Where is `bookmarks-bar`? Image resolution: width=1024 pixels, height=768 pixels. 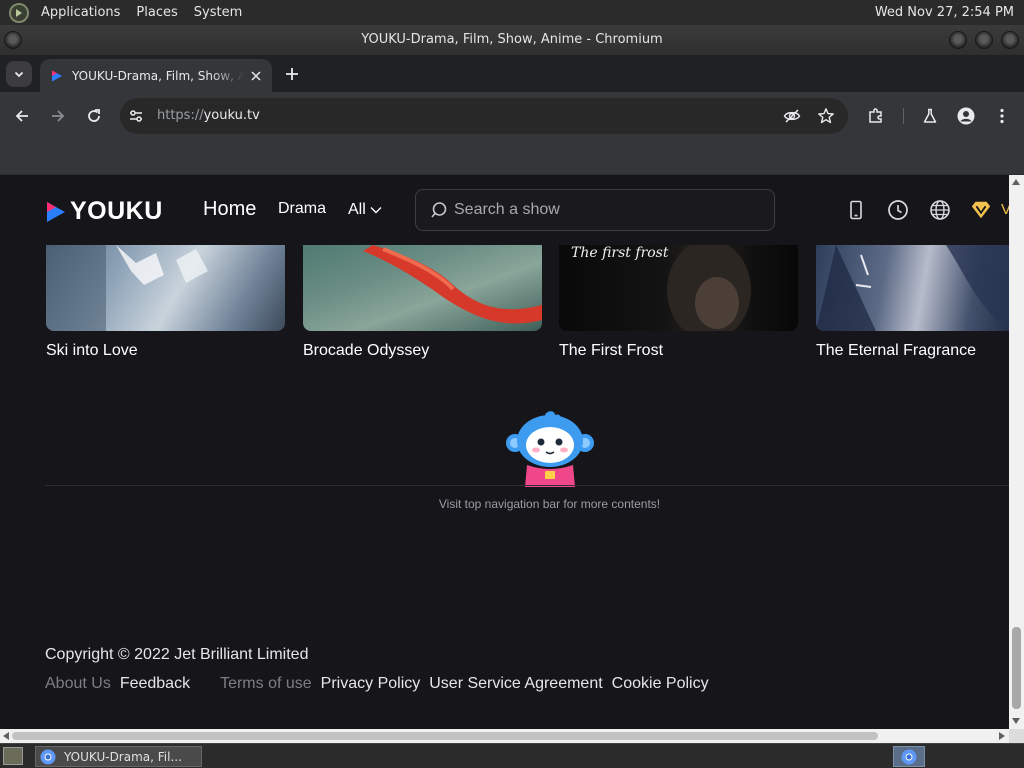
bookmarks-bar is located at coordinates (512, 157).